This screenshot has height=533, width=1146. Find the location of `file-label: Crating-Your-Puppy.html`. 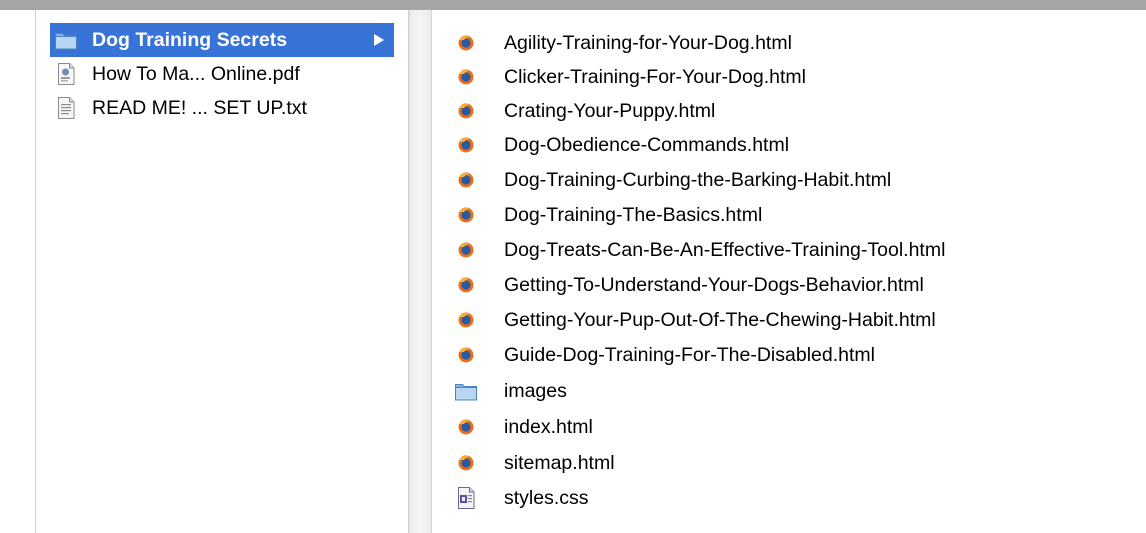

file-label: Crating-Your-Puppy.html is located at coordinates (610, 110).